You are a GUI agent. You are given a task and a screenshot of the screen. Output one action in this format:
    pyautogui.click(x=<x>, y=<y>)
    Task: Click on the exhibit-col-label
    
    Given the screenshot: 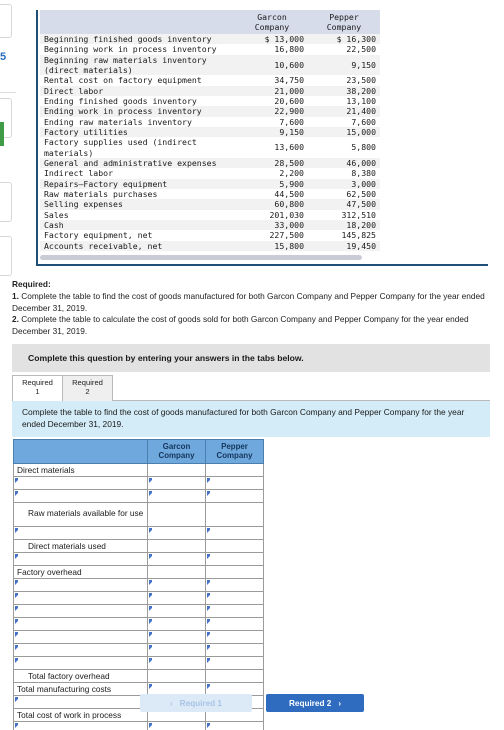 What is the action you would take?
    pyautogui.click(x=138, y=22)
    